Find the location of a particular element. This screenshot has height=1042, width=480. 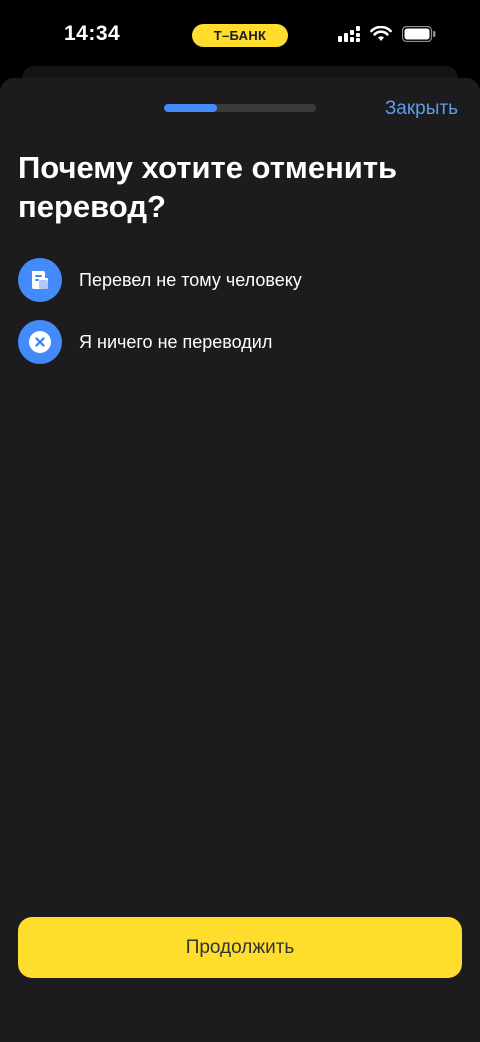

option-wrong-recipient: Перевел не тому человеку is located at coordinates (240, 280).